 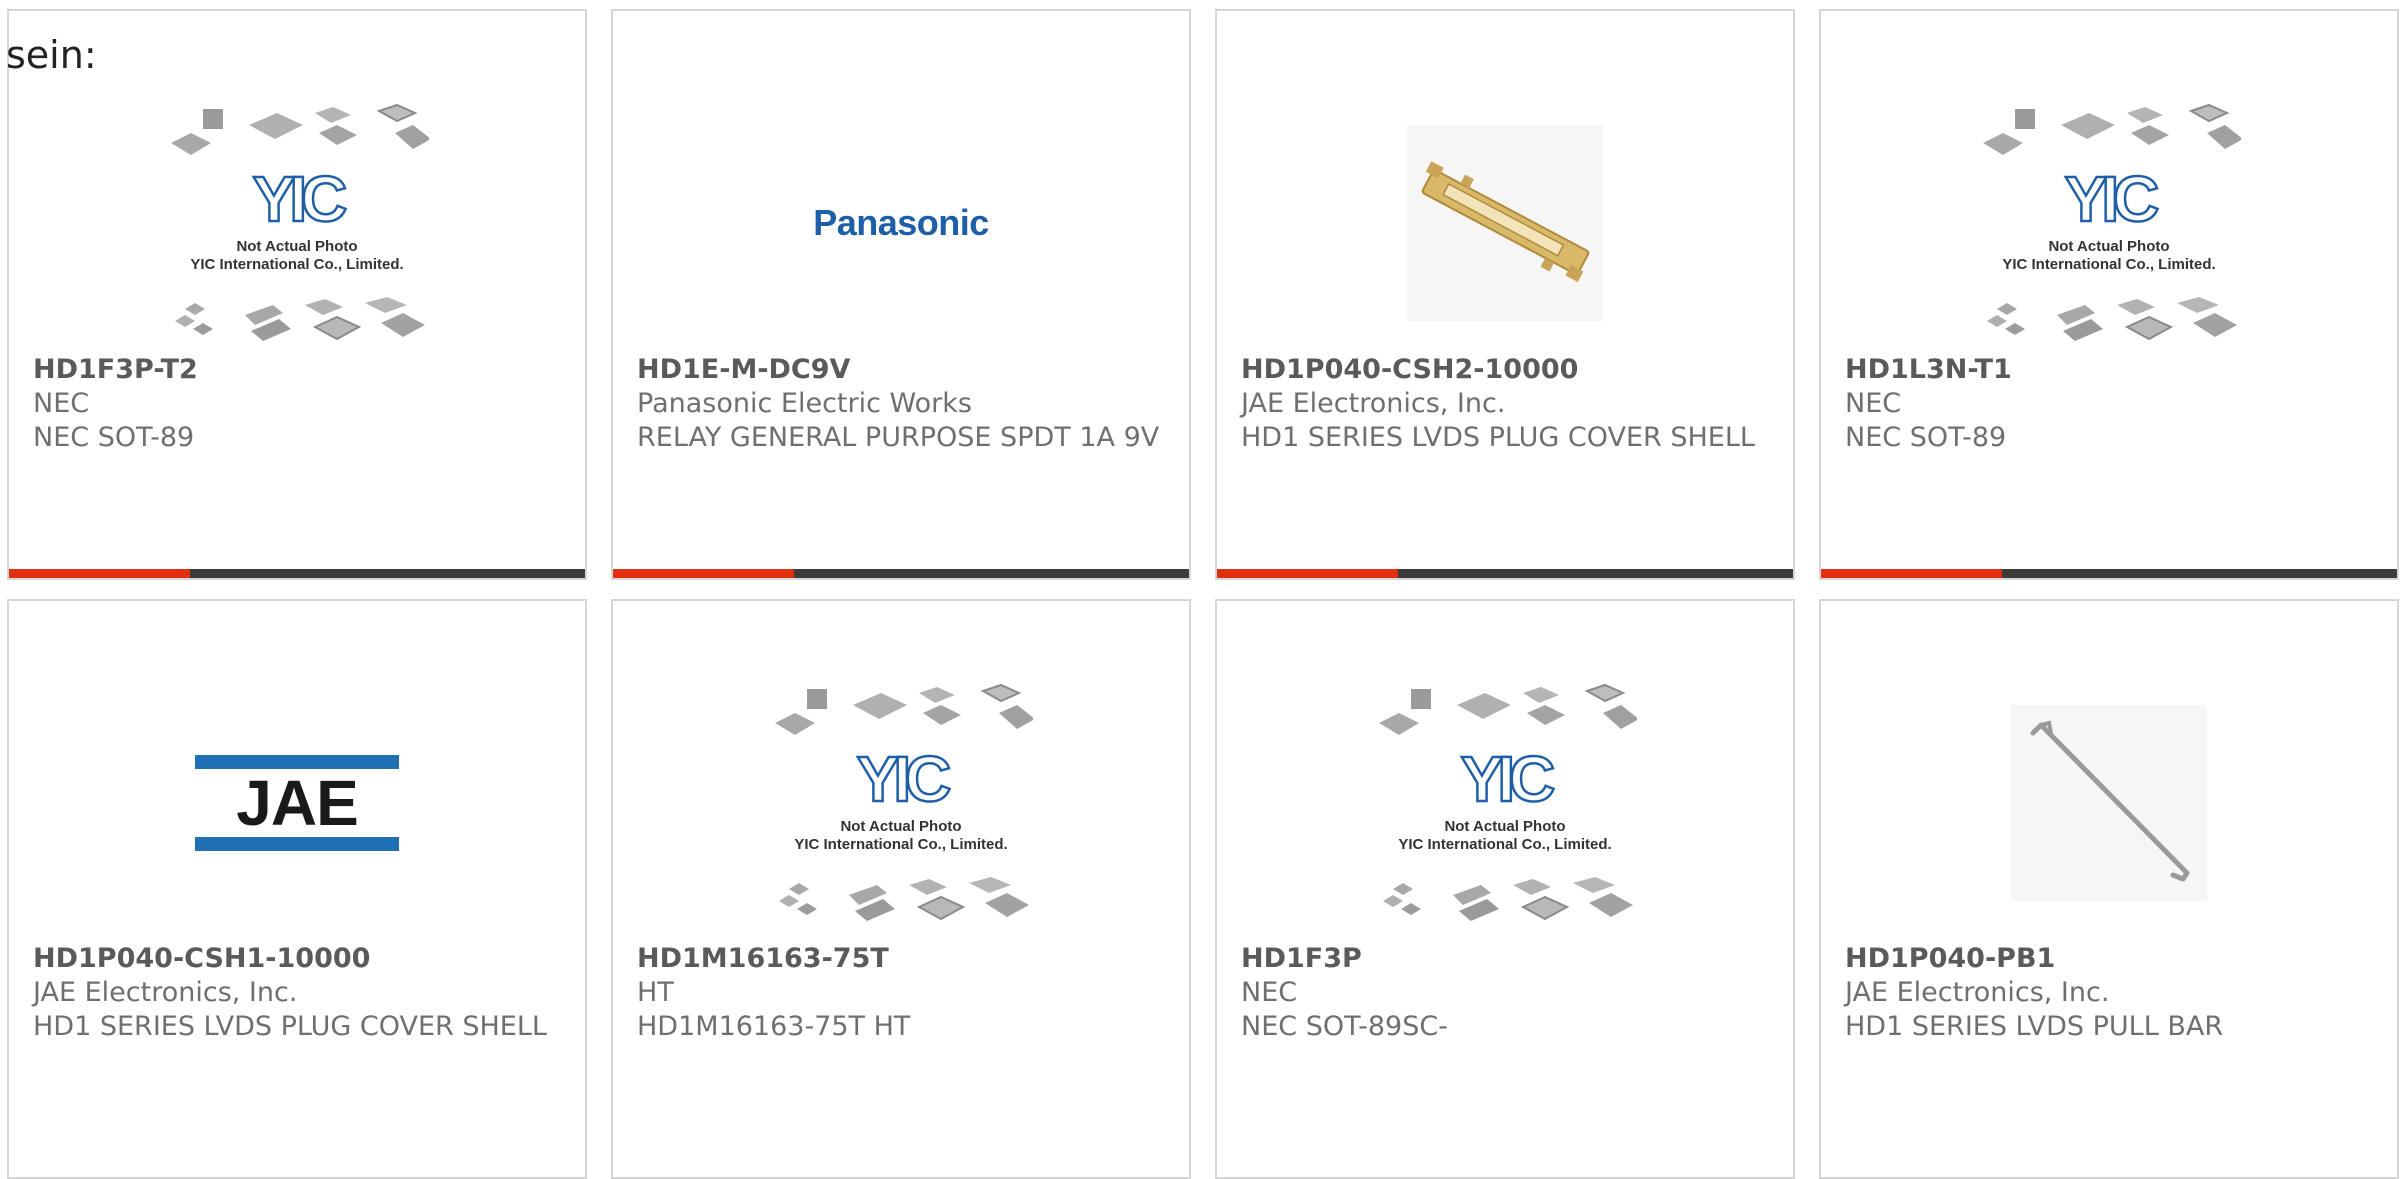 I want to click on manufacturer: HT, so click(x=655, y=992).